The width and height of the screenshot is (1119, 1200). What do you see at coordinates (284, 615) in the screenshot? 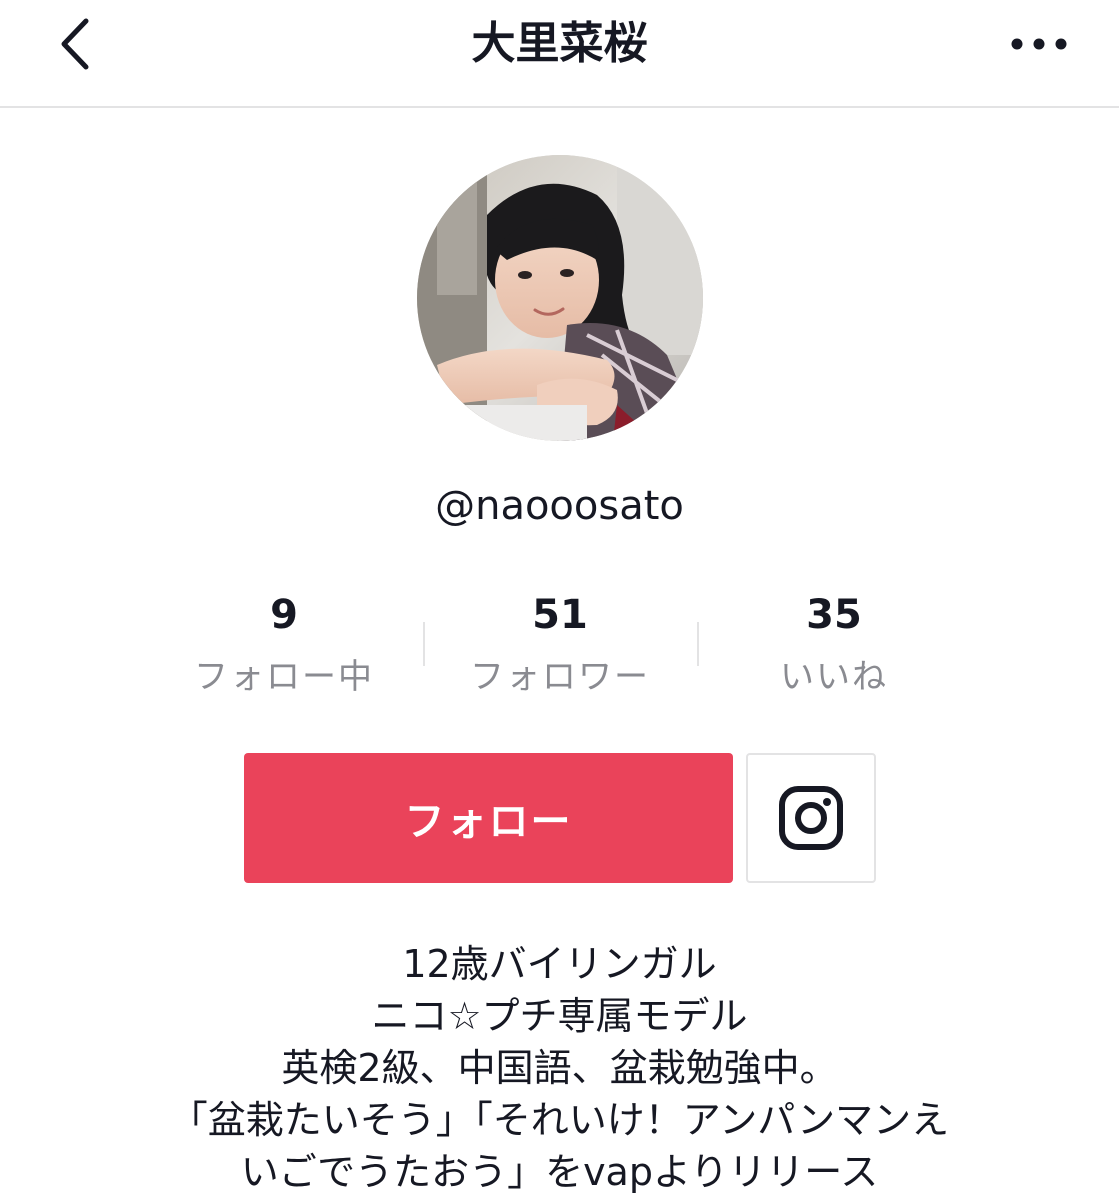
I see `following-count: 9` at bounding box center [284, 615].